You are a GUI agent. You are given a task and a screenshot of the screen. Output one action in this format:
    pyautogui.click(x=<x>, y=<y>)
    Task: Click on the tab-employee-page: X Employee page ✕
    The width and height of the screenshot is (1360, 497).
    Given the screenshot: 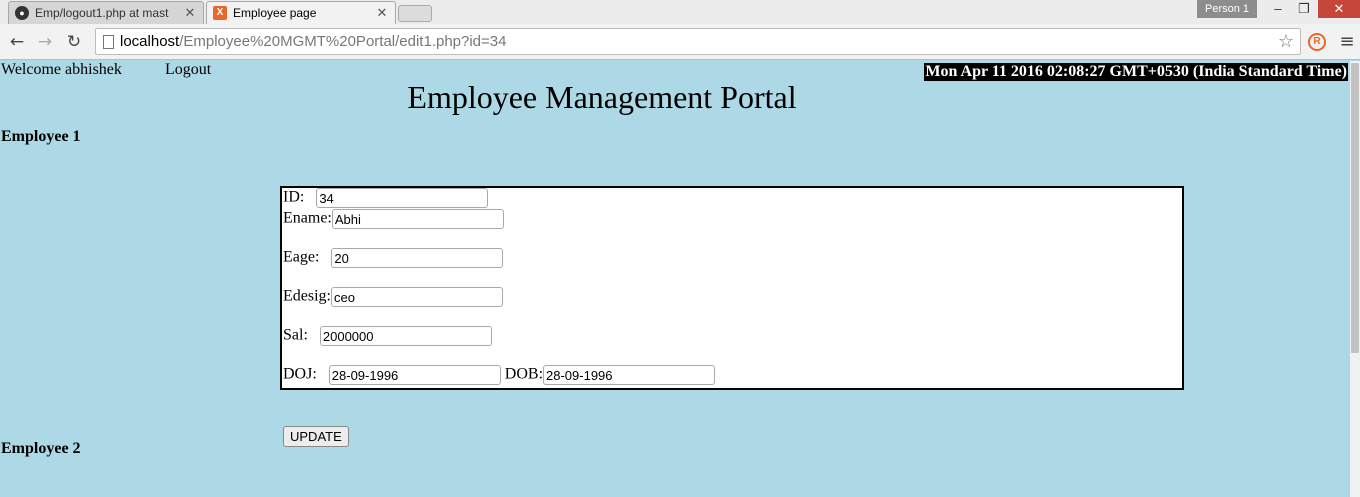 What is the action you would take?
    pyautogui.click(x=301, y=12)
    